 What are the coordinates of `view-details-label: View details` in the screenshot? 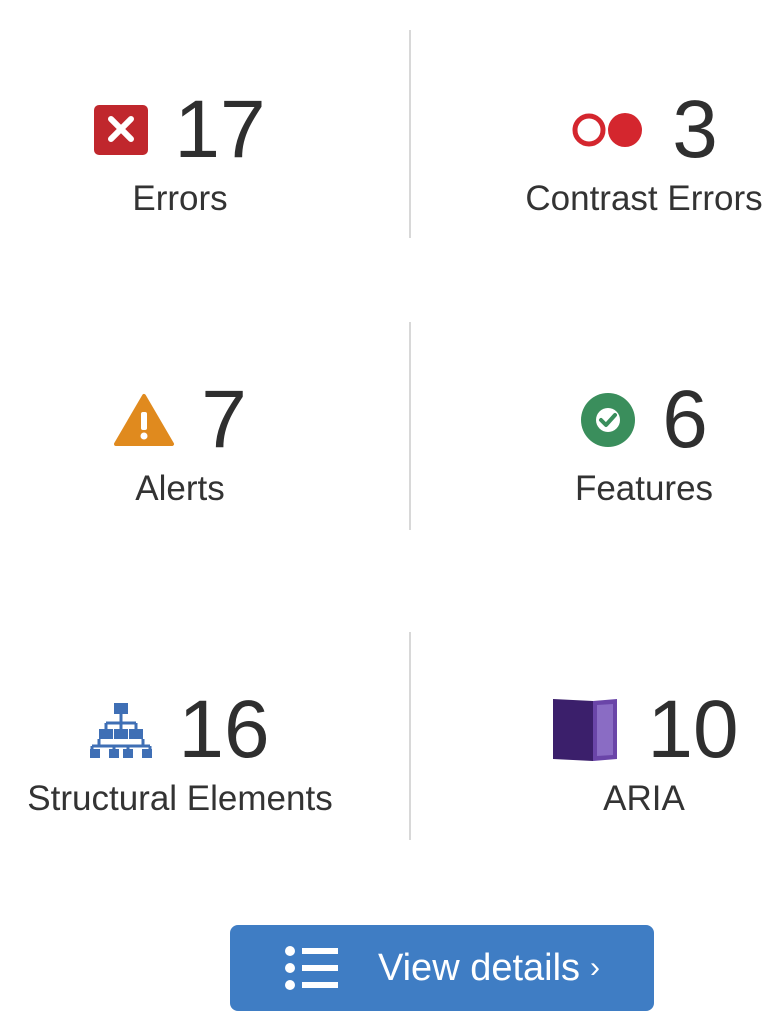 It's located at (479, 967).